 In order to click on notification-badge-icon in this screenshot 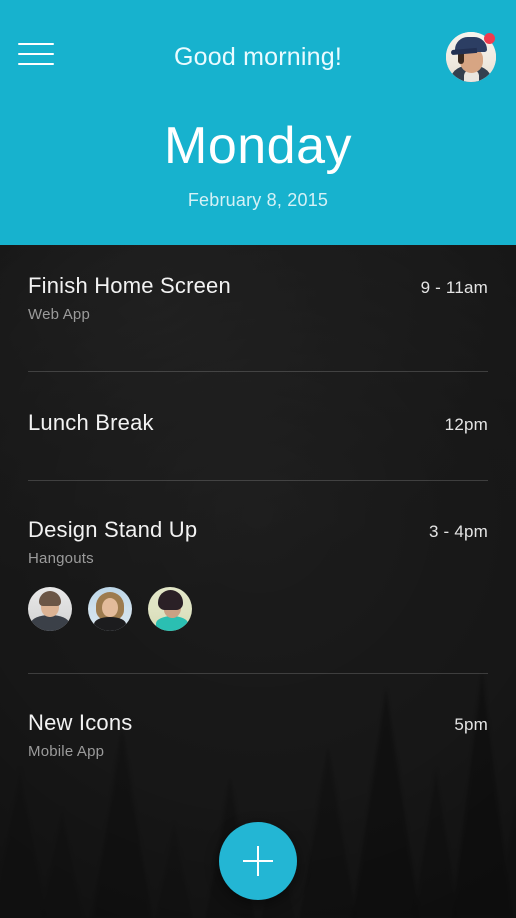, I will do `click(489, 38)`.